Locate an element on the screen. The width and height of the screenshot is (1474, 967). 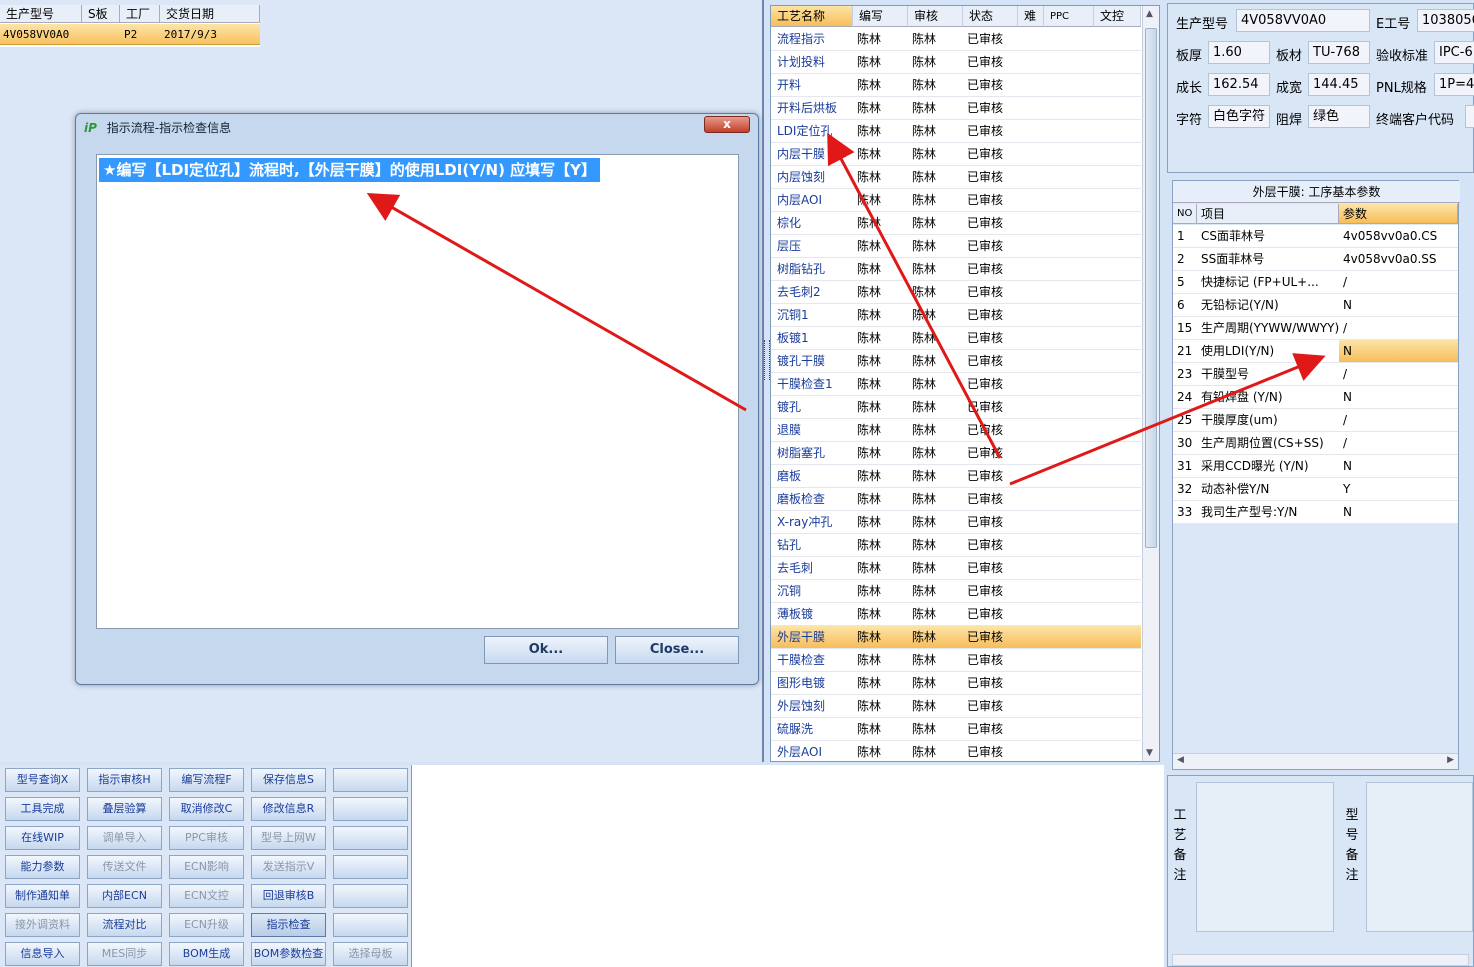
col-header-no: NO is located at coordinates (1185, 214).